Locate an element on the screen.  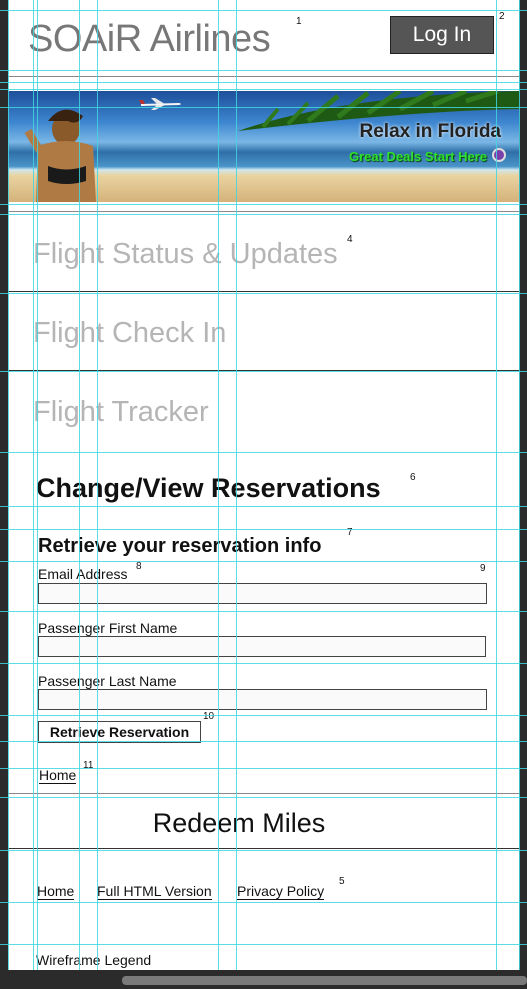
annotation-marker: 10 is located at coordinates (209, 716).